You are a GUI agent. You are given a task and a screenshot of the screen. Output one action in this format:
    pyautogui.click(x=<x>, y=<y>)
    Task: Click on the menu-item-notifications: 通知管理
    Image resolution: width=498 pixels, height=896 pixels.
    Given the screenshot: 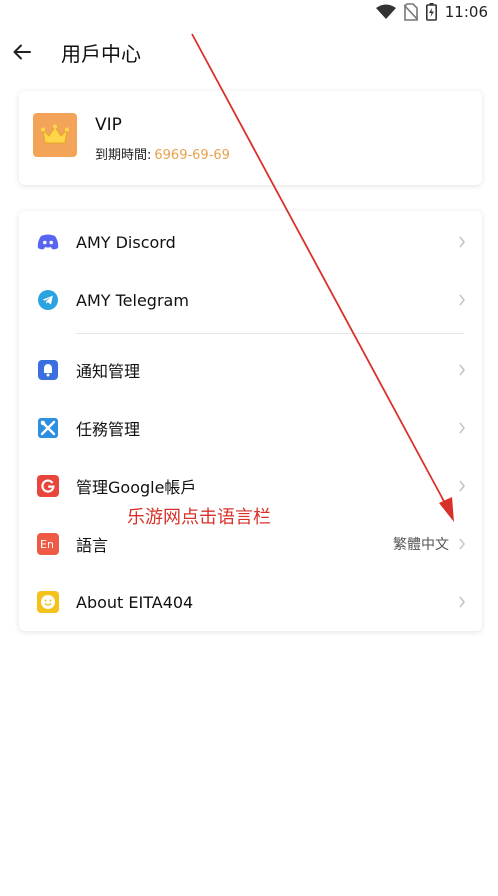 What is the action you would take?
    pyautogui.click(x=250, y=370)
    